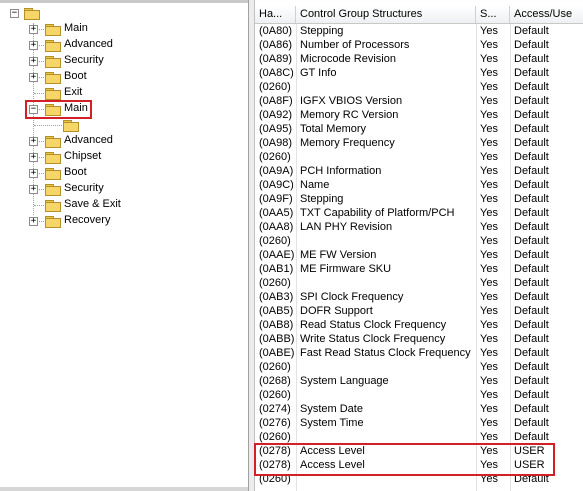 This screenshot has height=491, width=583. What do you see at coordinates (120, 93) in the screenshot?
I see `tree-node: Exit` at bounding box center [120, 93].